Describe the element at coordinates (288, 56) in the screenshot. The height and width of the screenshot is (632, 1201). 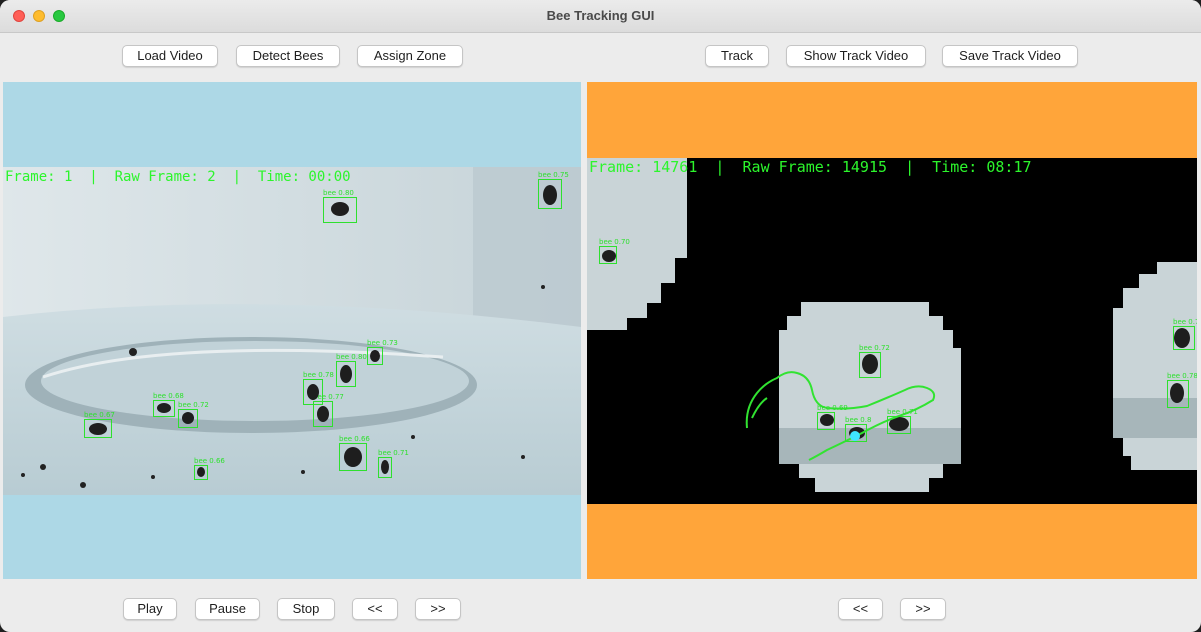
I see `detect-bees-button: Detect Bees` at that location.